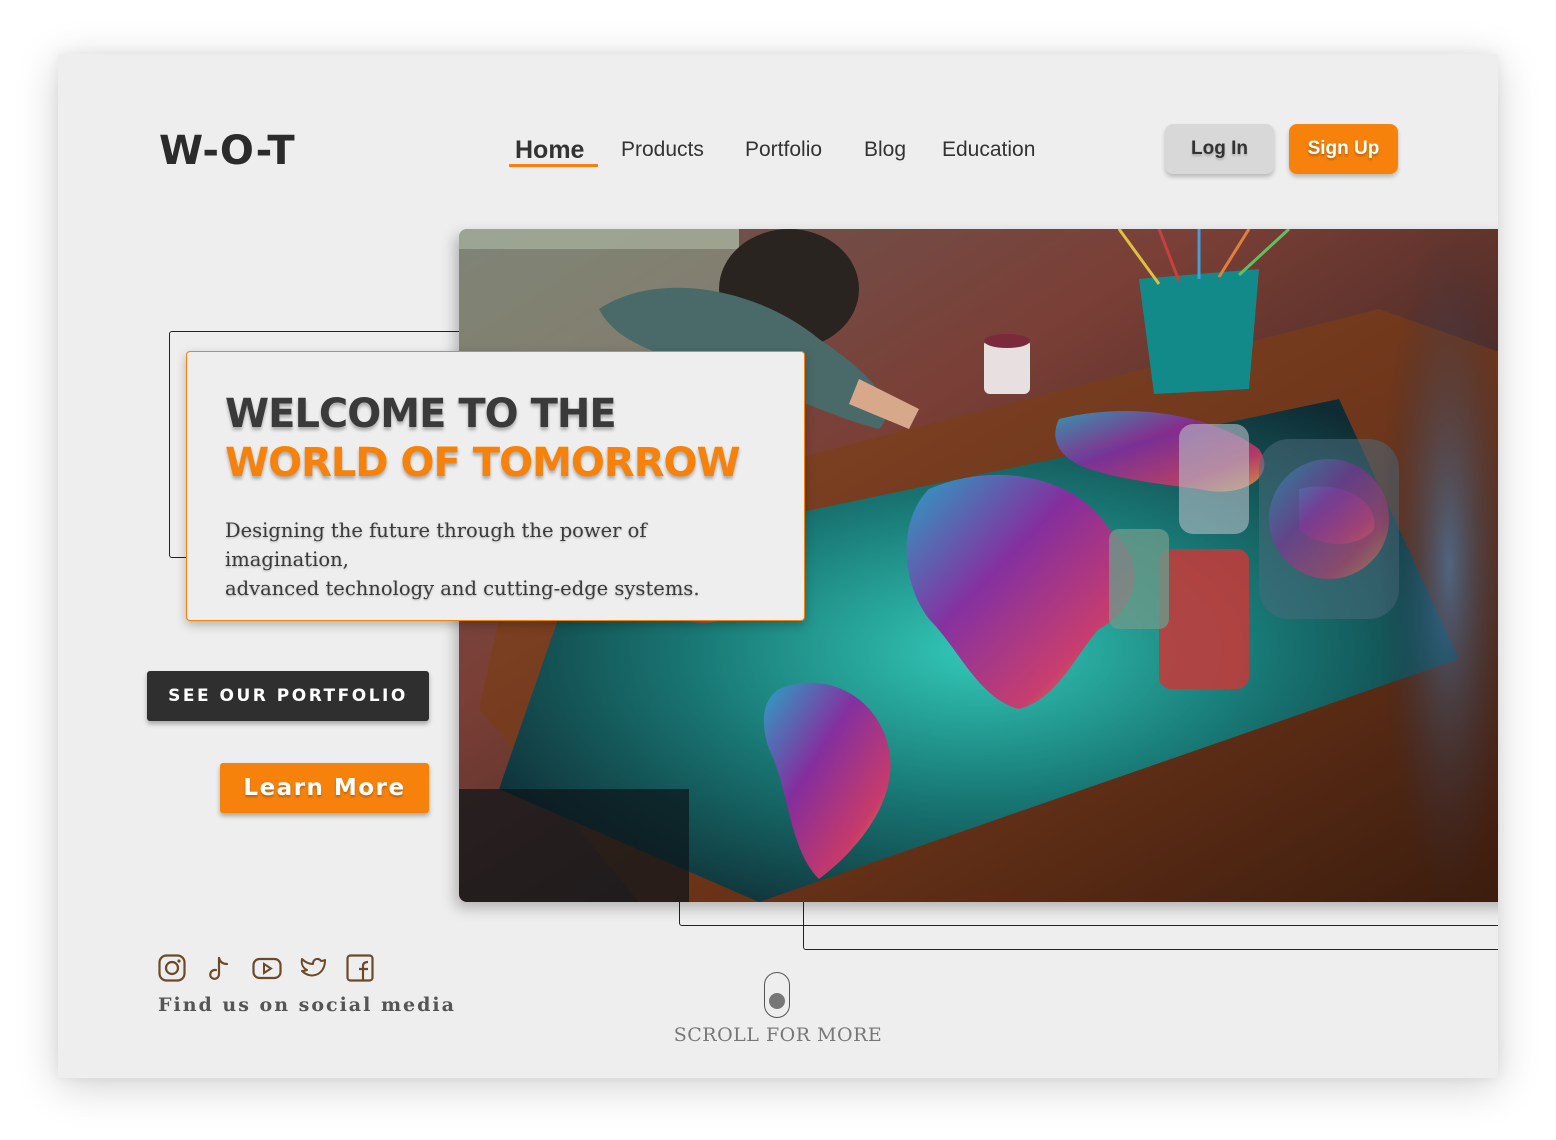 This screenshot has height=1140, width=1556. What do you see at coordinates (369, 969) in the screenshot?
I see `facebook-icon` at bounding box center [369, 969].